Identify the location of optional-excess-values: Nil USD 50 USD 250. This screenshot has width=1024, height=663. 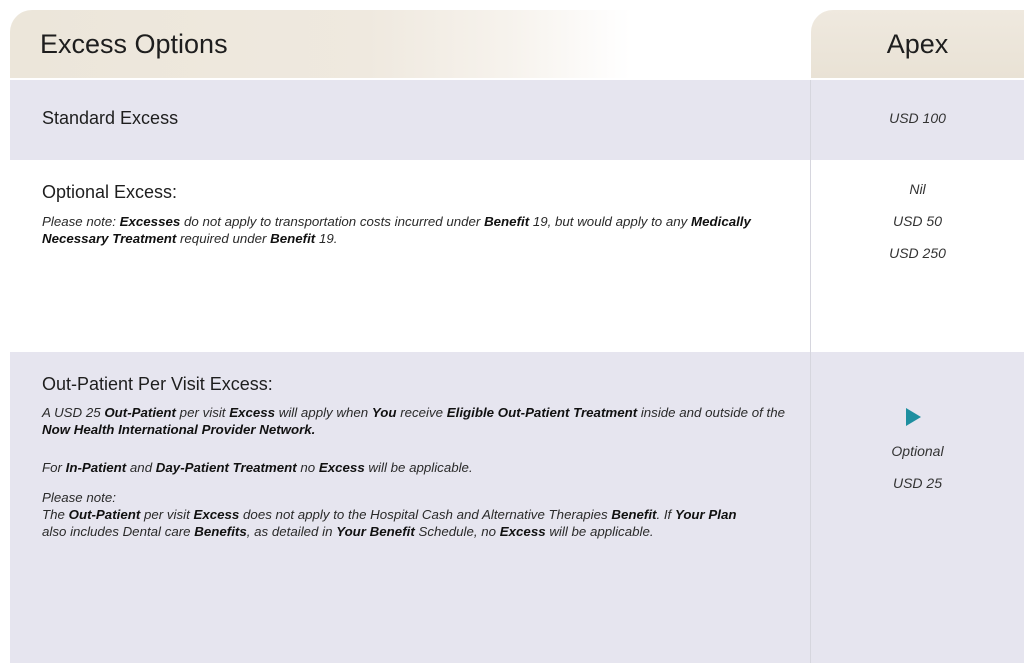
(917, 228).